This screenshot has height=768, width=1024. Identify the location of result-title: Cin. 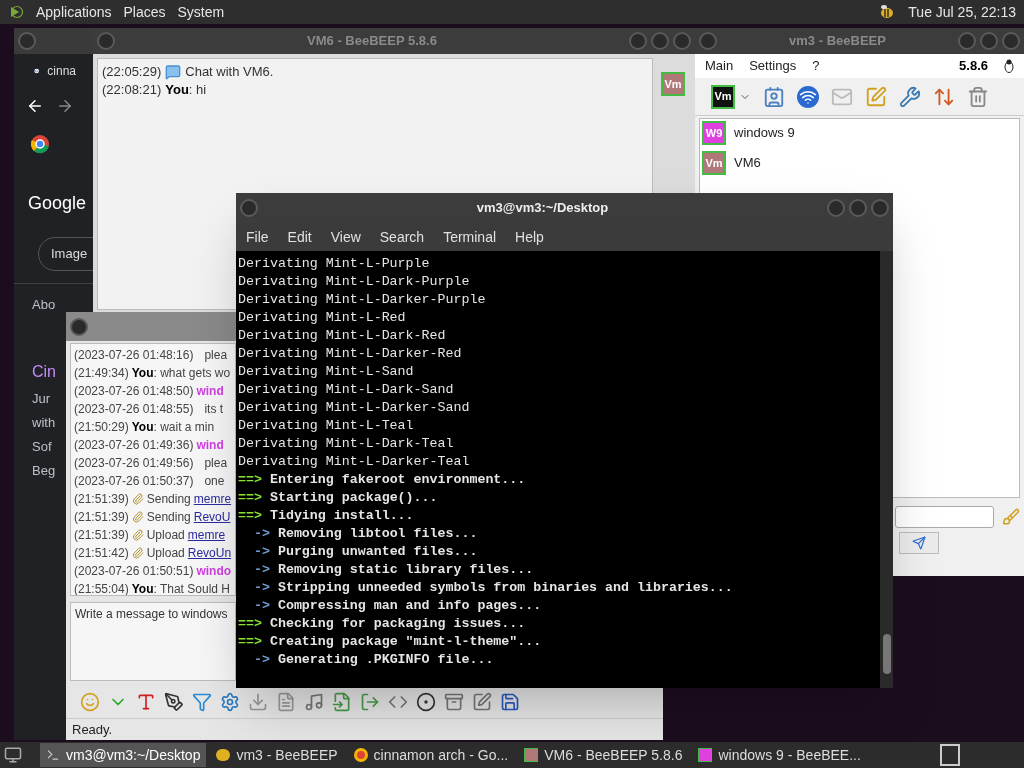
(44, 372).